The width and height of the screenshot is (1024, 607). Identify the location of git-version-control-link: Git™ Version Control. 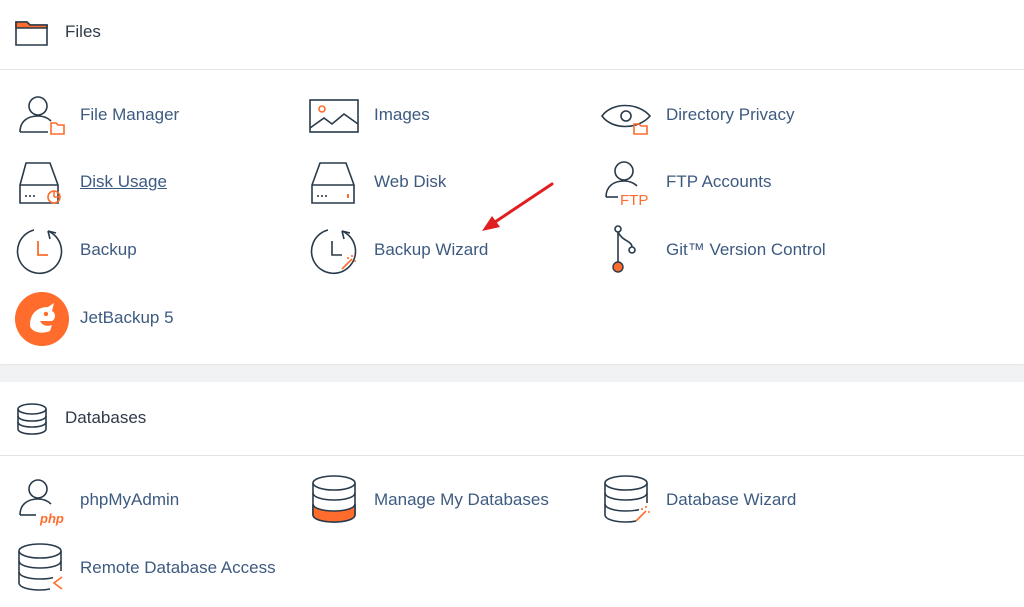
(740, 251).